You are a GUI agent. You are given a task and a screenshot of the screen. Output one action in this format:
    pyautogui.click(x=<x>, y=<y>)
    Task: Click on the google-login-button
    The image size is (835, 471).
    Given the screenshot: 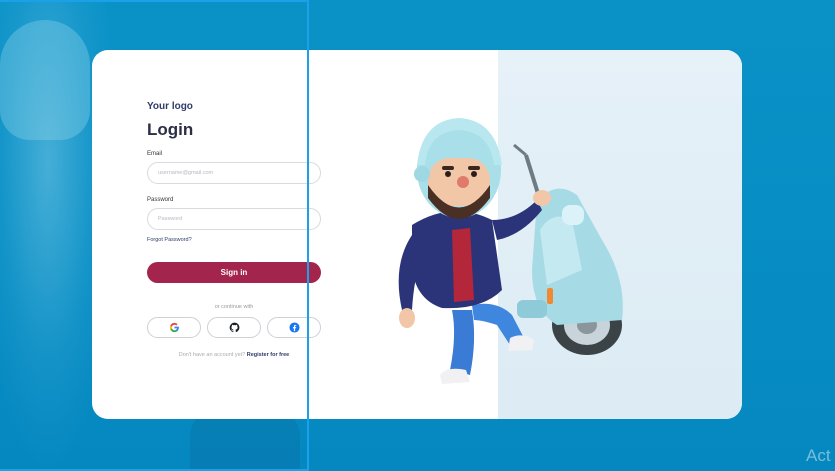 What is the action you would take?
    pyautogui.click(x=174, y=327)
    